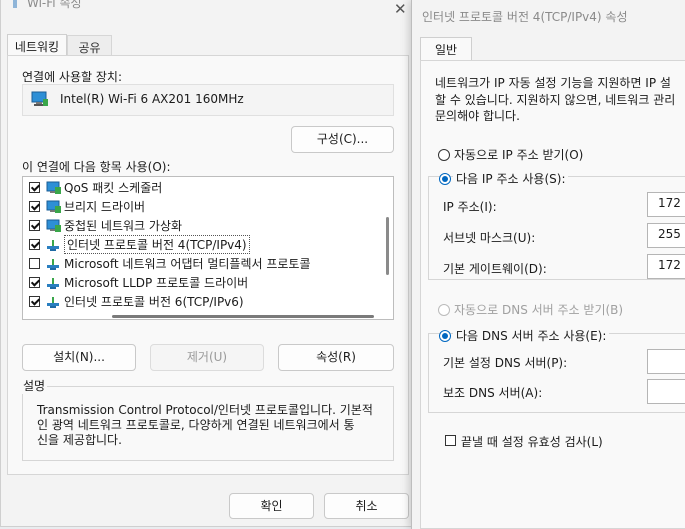 Image resolution: width=685 pixels, height=529 pixels. I want to click on item-label: 인터넷 프로토콜 버전 6(TCP/IPv6), so click(154, 302).